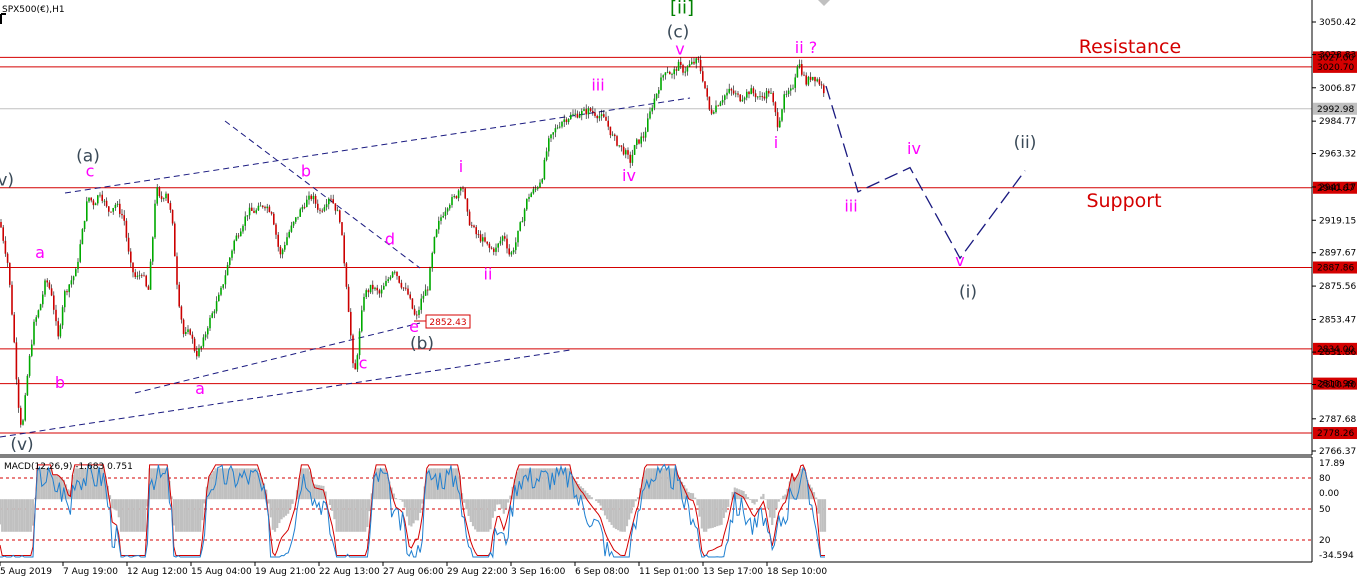 This screenshot has height=583, width=1361. Describe the element at coordinates (850, 205) in the screenshot. I see `wave-label: iii` at that location.